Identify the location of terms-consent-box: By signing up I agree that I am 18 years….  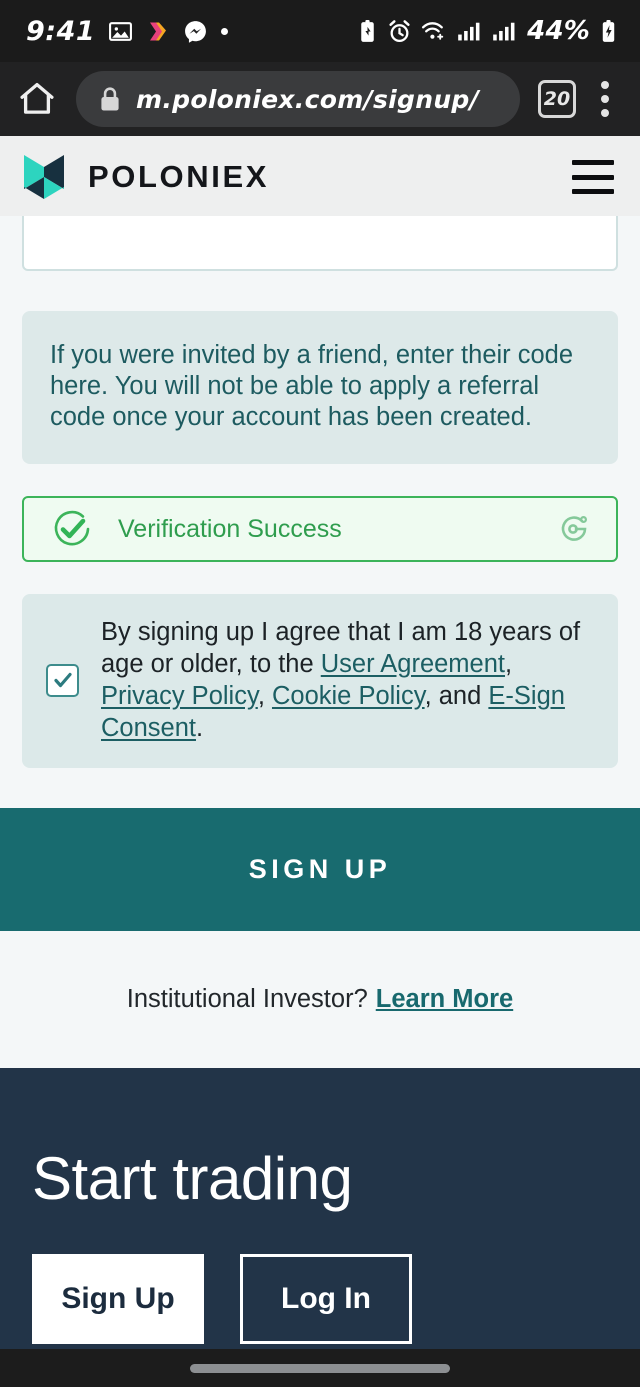
(320, 681).